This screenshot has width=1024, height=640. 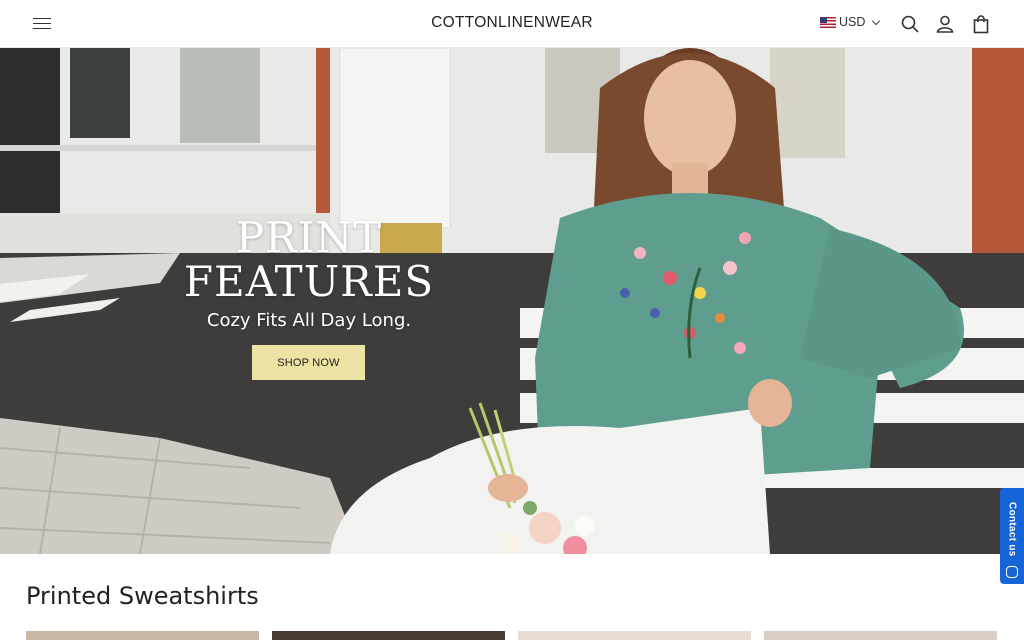 I want to click on chat-icon, so click(x=1012, y=572).